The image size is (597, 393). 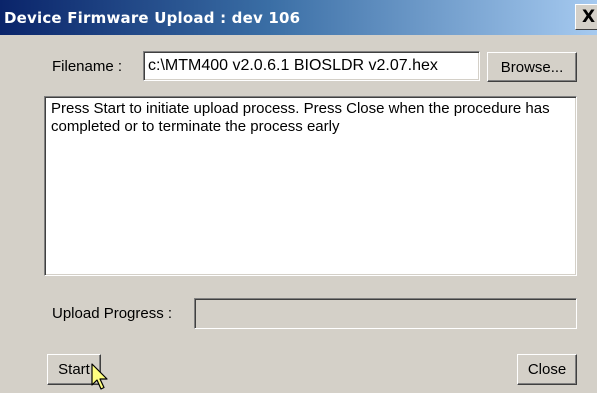 What do you see at coordinates (385, 313) in the screenshot?
I see `upload-progress-bar` at bounding box center [385, 313].